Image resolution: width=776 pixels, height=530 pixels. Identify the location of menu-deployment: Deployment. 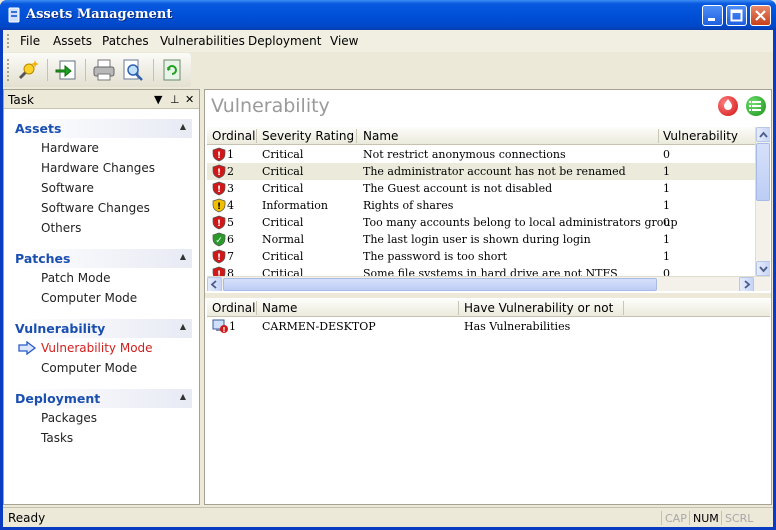
(284, 41).